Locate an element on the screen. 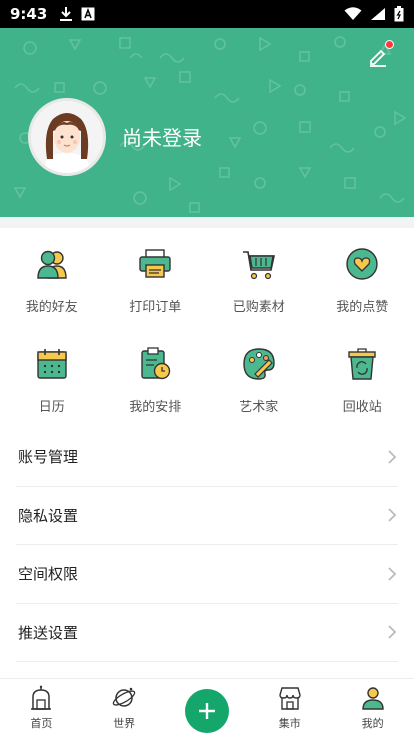 This screenshot has height=736, width=414. bottom-nav: 首页 世界 集市 我的 is located at coordinates (207, 707).